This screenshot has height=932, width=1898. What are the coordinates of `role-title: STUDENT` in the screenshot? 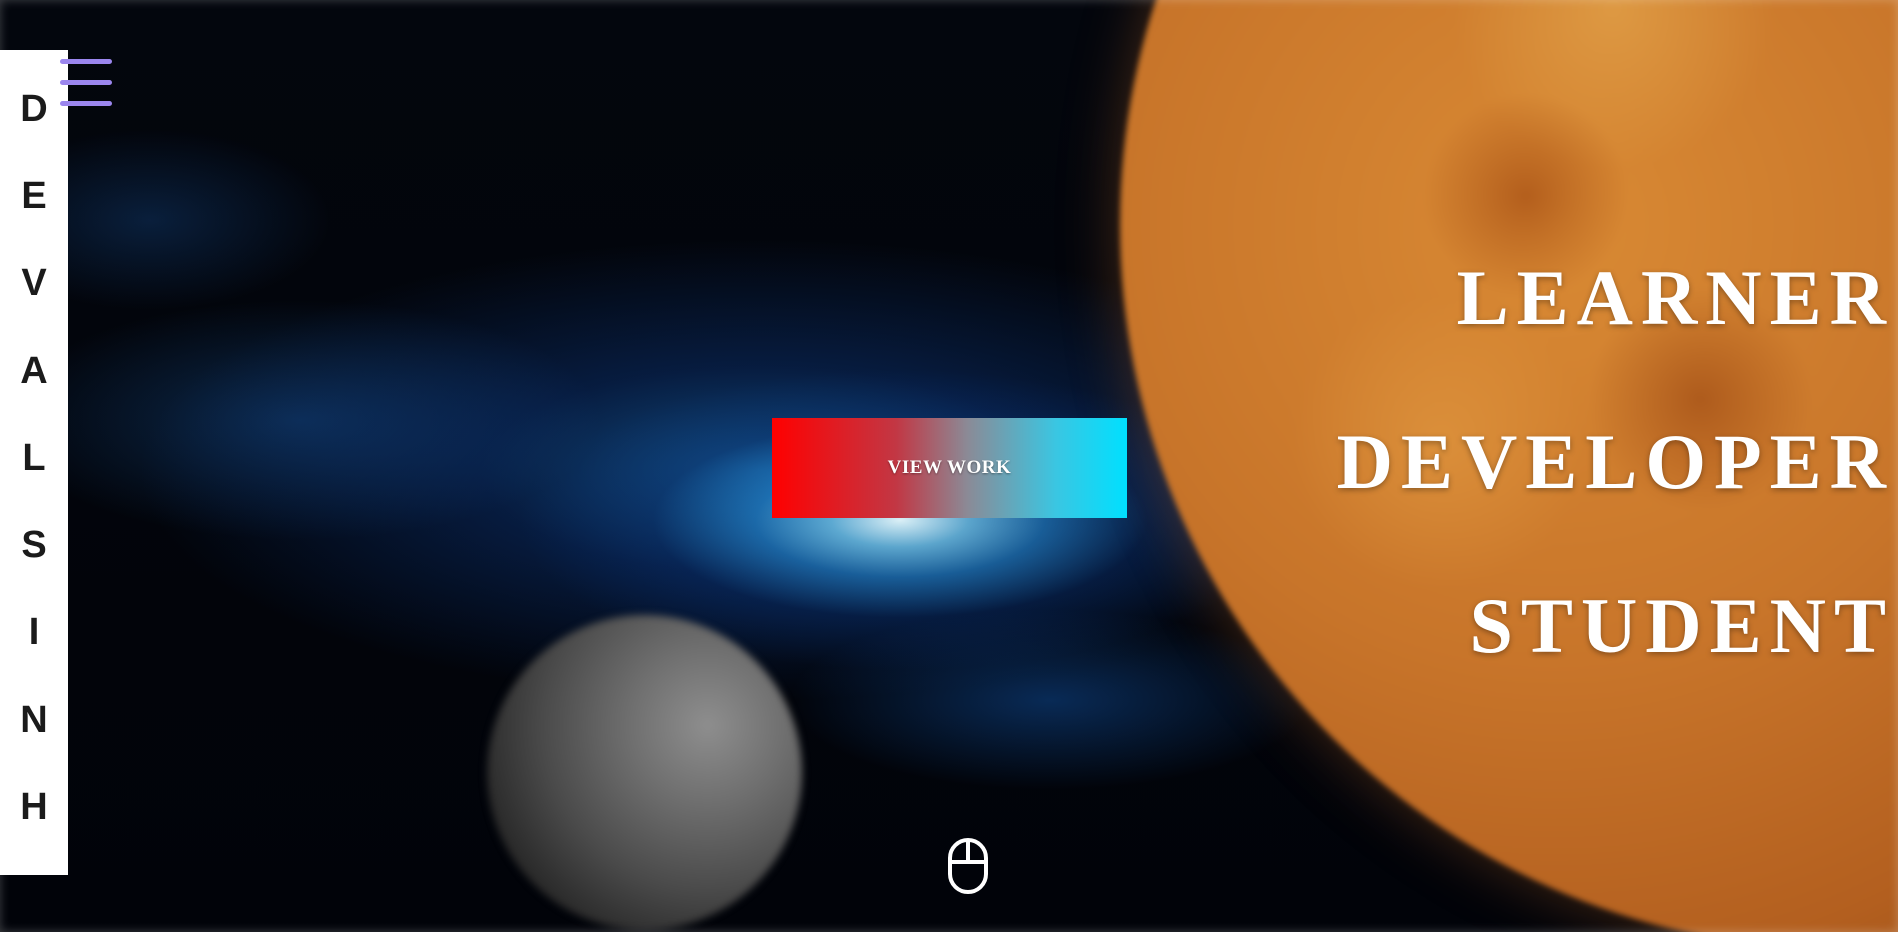 It's located at (1681, 625).